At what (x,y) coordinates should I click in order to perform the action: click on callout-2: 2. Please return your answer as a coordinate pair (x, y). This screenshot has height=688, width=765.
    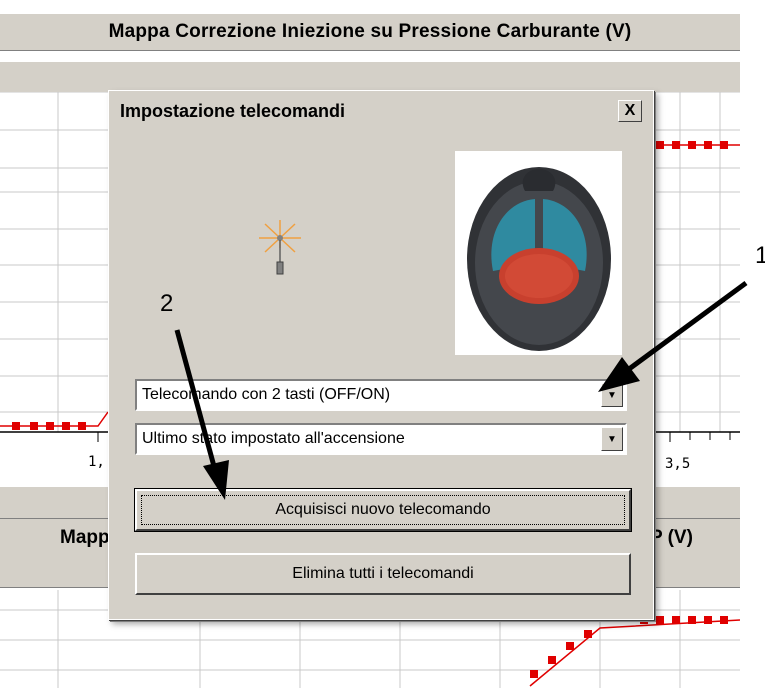
    Looking at the image, I should click on (167, 303).